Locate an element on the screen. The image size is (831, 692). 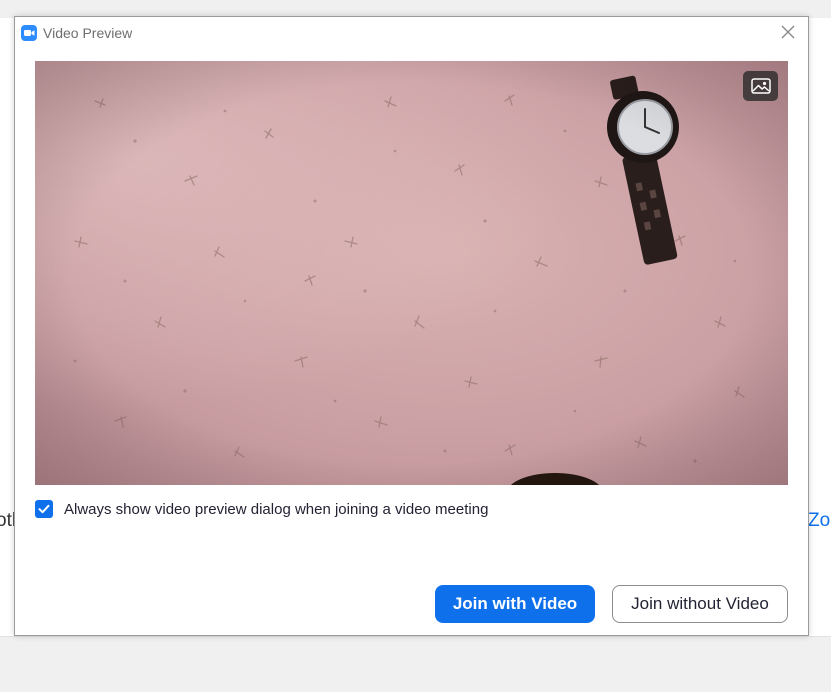
zoom-camera-icon is located at coordinates (29, 33).